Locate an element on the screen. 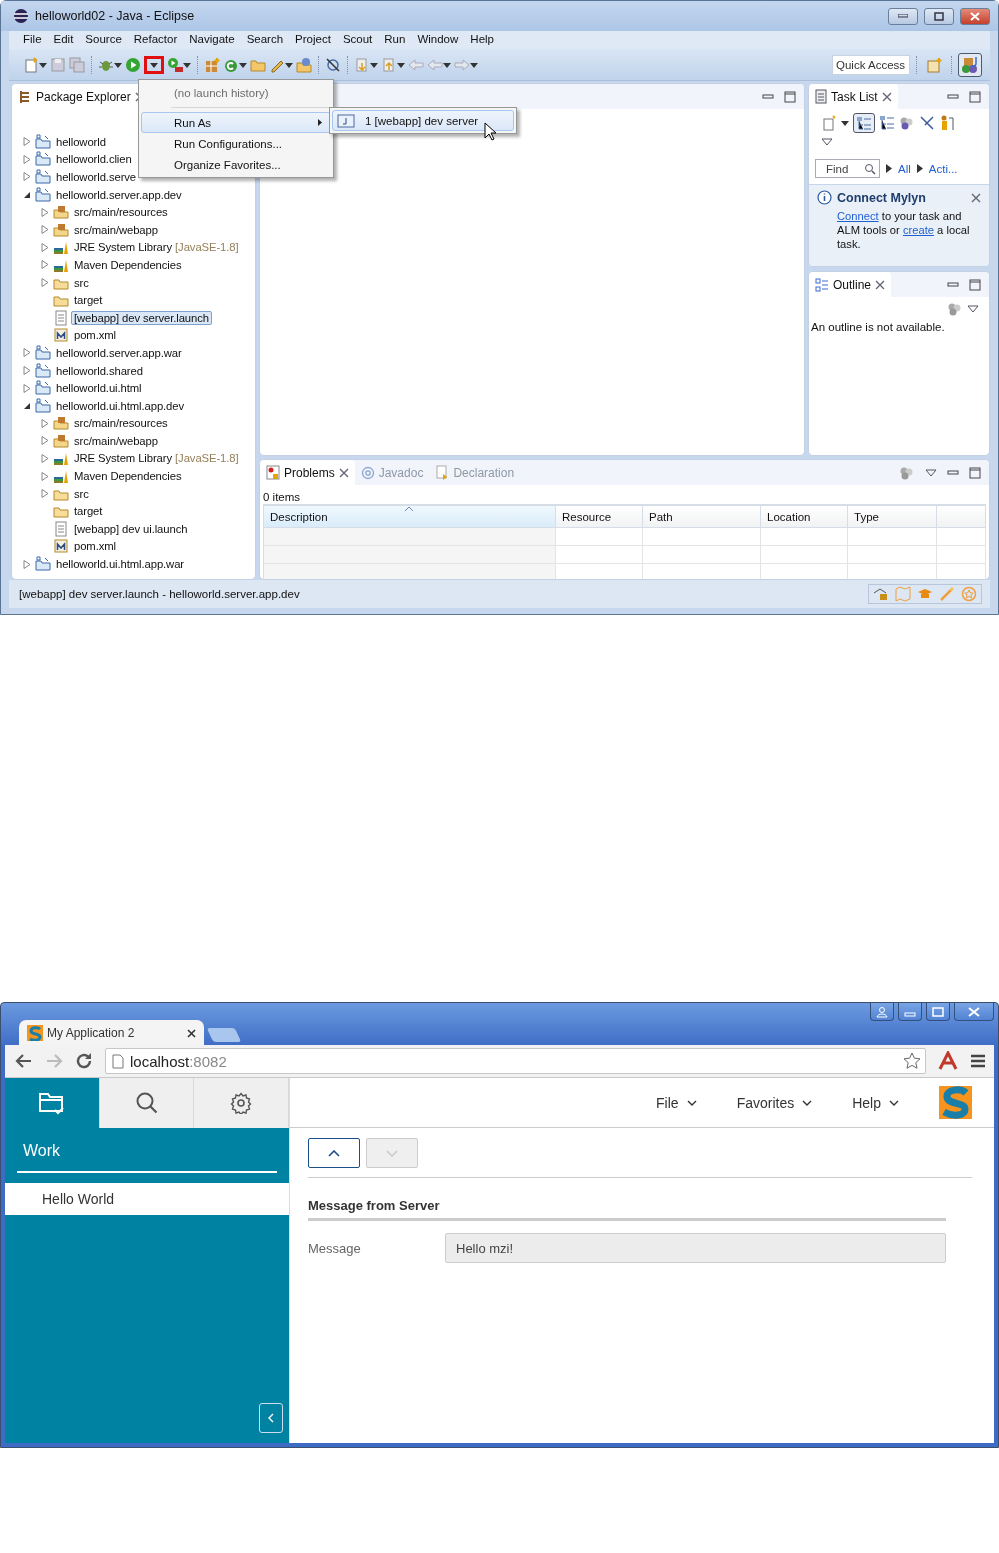 Image resolution: width=999 pixels, height=1553 pixels. tree-item: helloworld.ui.html.app.war is located at coordinates (120, 564).